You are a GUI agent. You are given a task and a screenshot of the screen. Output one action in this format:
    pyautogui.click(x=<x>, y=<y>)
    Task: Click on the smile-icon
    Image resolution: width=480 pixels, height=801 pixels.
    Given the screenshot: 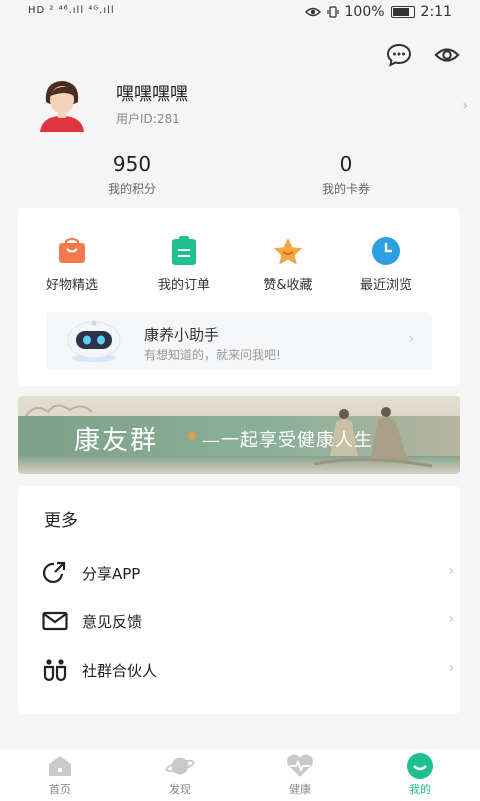 What is the action you would take?
    pyautogui.click(x=420, y=766)
    